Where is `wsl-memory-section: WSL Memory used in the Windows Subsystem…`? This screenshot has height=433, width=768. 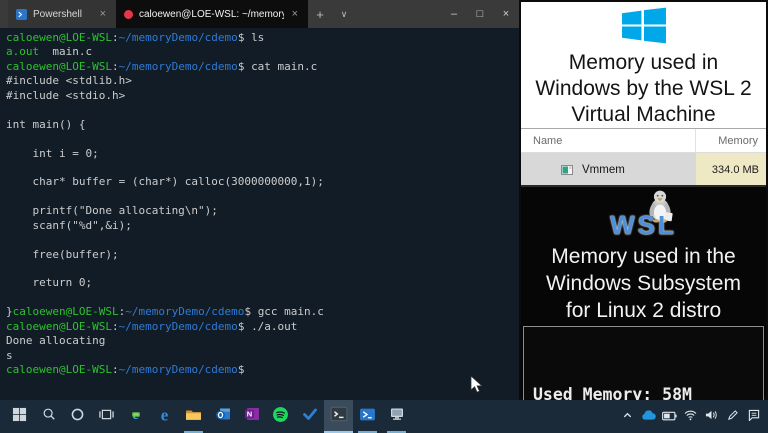 wsl-memory-section: WSL Memory used in the Windows Subsystem… is located at coordinates (643, 254).